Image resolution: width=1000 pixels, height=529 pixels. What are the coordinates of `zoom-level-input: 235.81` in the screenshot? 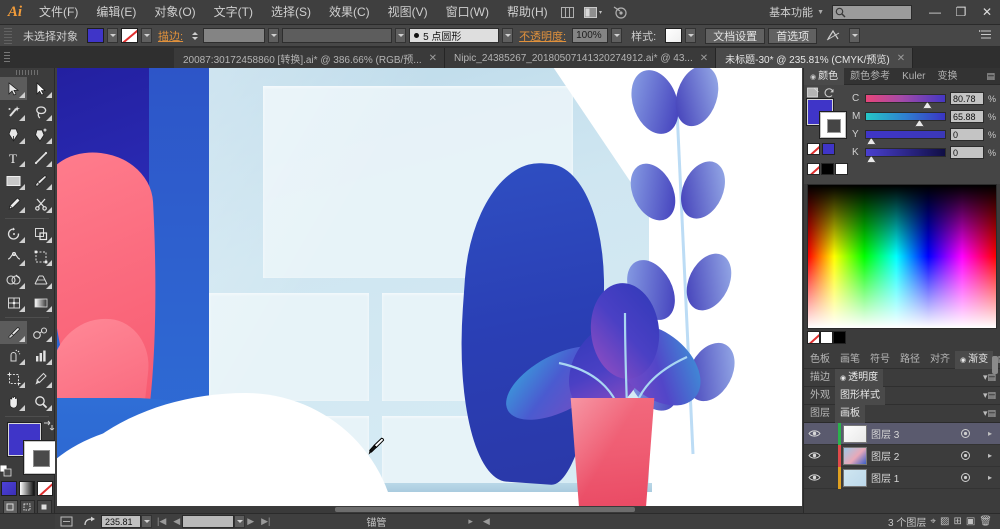 It's located at (121, 521).